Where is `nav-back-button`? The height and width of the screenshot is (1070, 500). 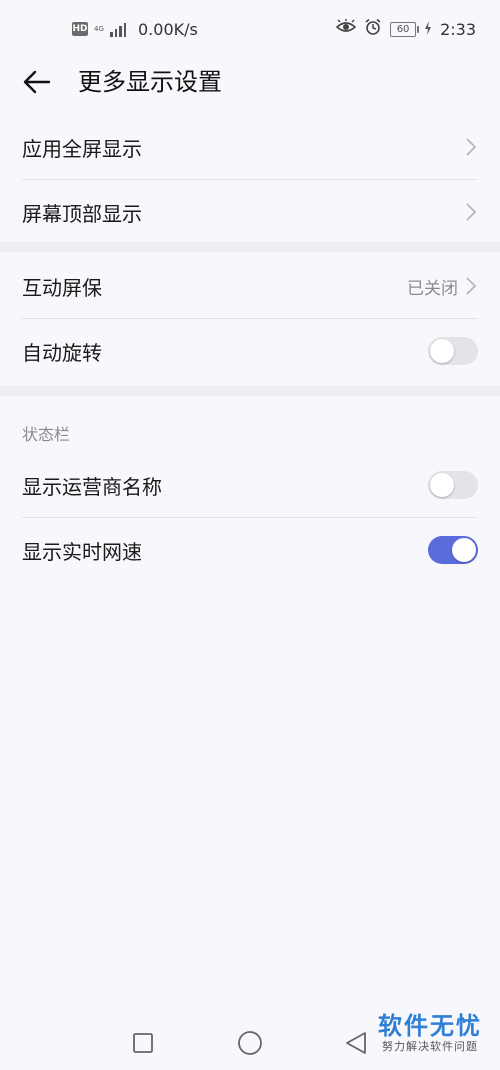
nav-back-button is located at coordinates (356, 1043).